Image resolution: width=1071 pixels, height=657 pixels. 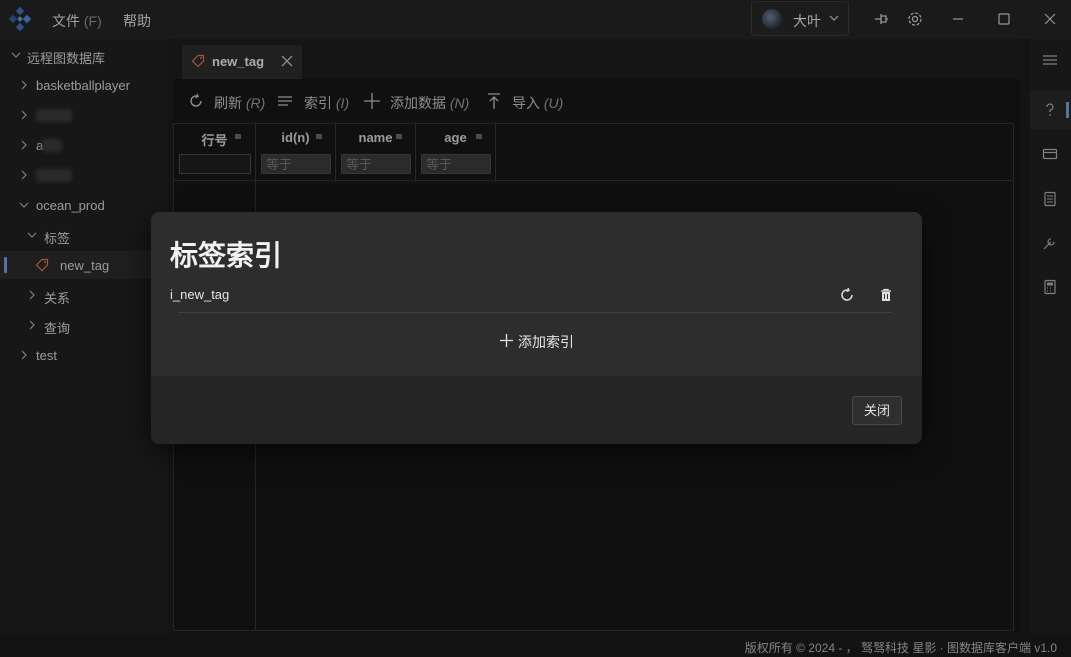 What do you see at coordinates (226, 255) in the screenshot?
I see `dialog-title: 标签索引` at bounding box center [226, 255].